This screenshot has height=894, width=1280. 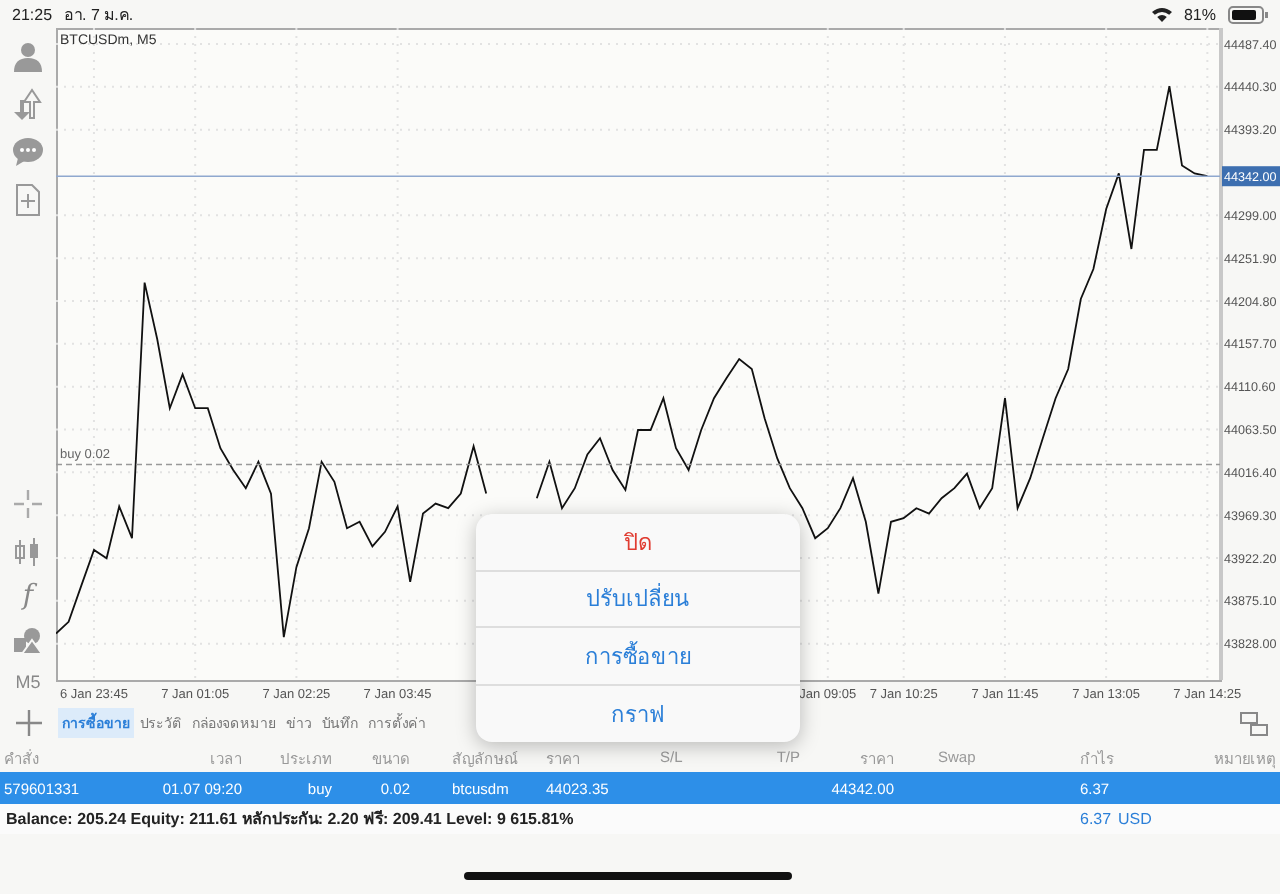 What do you see at coordinates (28, 104) in the screenshot?
I see `transfer-arrows-icon` at bounding box center [28, 104].